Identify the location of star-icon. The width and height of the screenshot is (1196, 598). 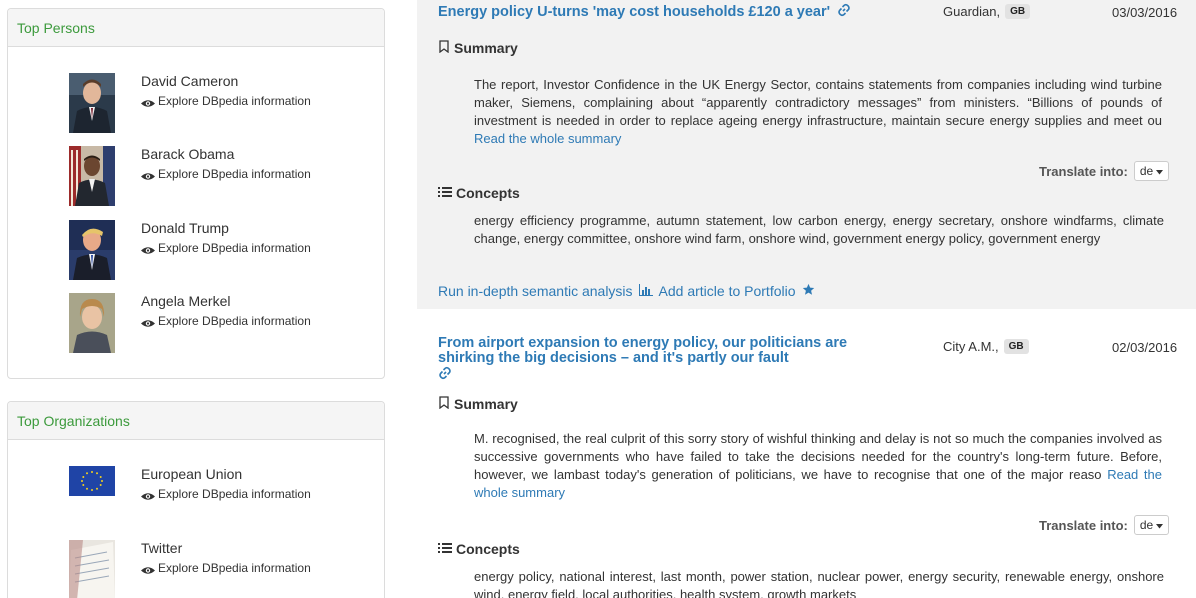
(808, 291).